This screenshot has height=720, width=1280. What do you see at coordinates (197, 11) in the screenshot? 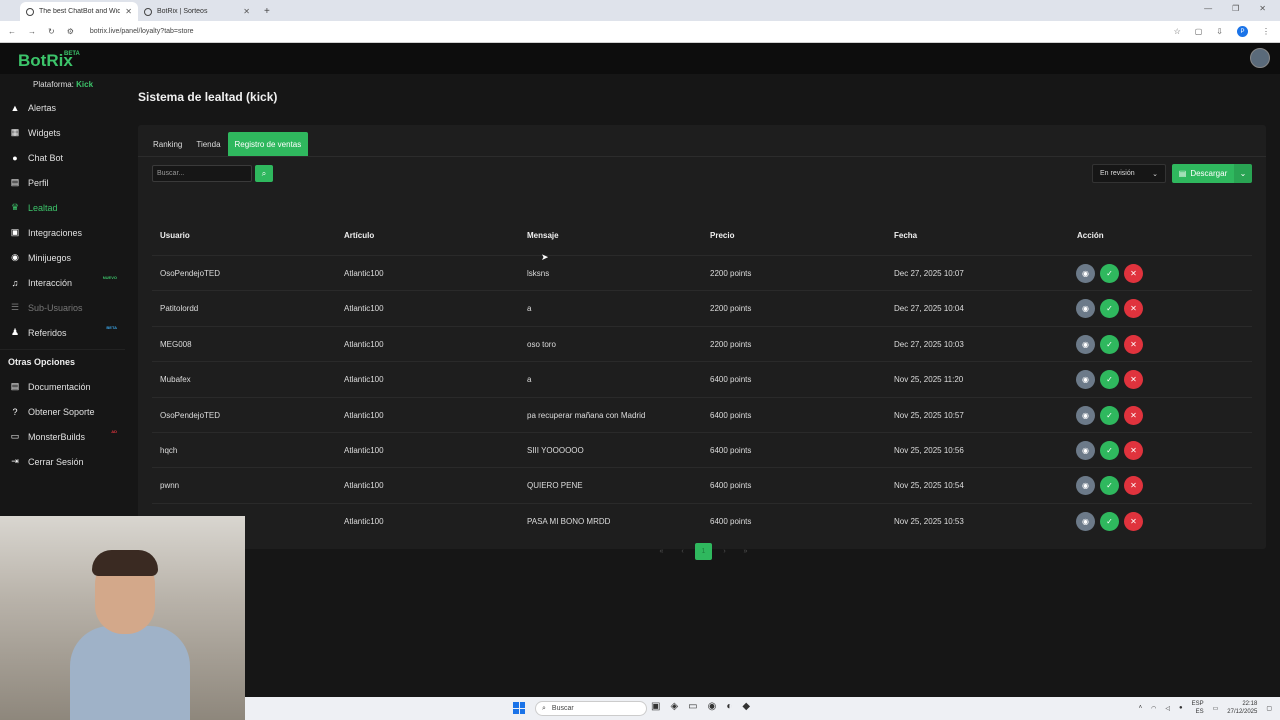
I see `browser-tab-2: BotRix | Sorteos ✕` at bounding box center [197, 11].